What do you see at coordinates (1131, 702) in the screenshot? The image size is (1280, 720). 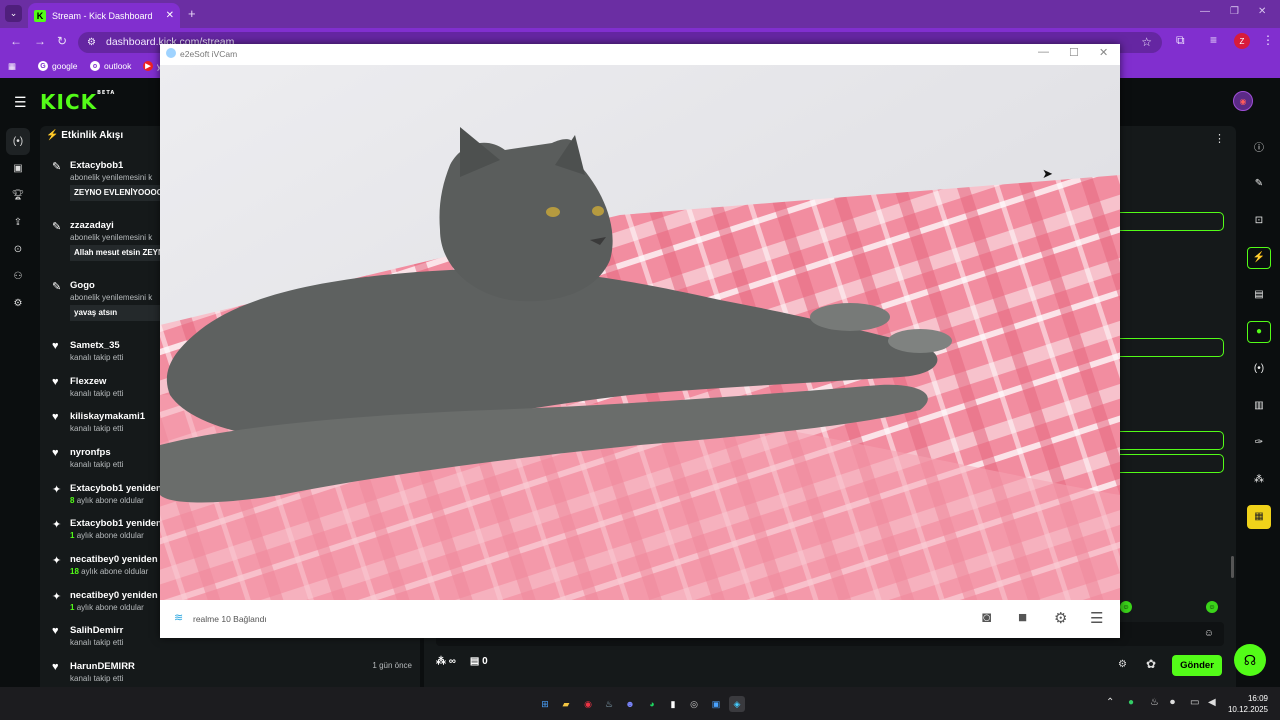 I see `tray-app-icon: ●` at bounding box center [1131, 702].